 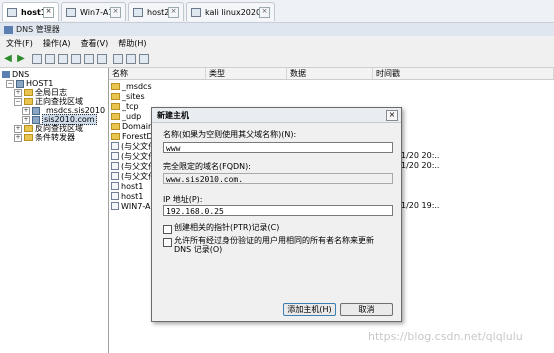 What do you see at coordinates (463, 73) in the screenshot?
I see `column-header-timestamp: 时间戳` at bounding box center [463, 73].